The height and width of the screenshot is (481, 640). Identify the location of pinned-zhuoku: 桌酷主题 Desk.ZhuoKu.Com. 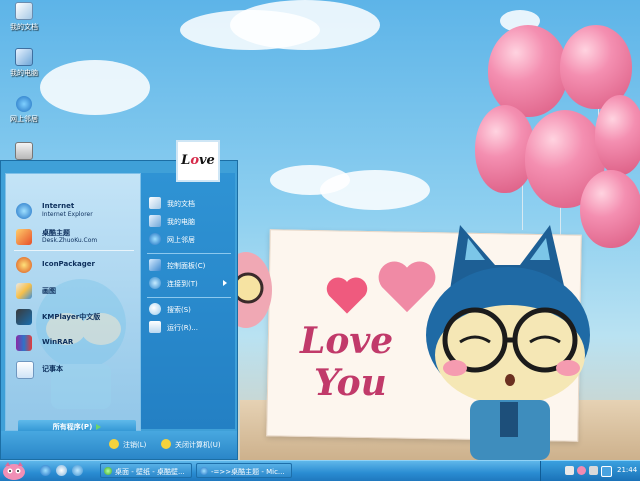
(76, 237).